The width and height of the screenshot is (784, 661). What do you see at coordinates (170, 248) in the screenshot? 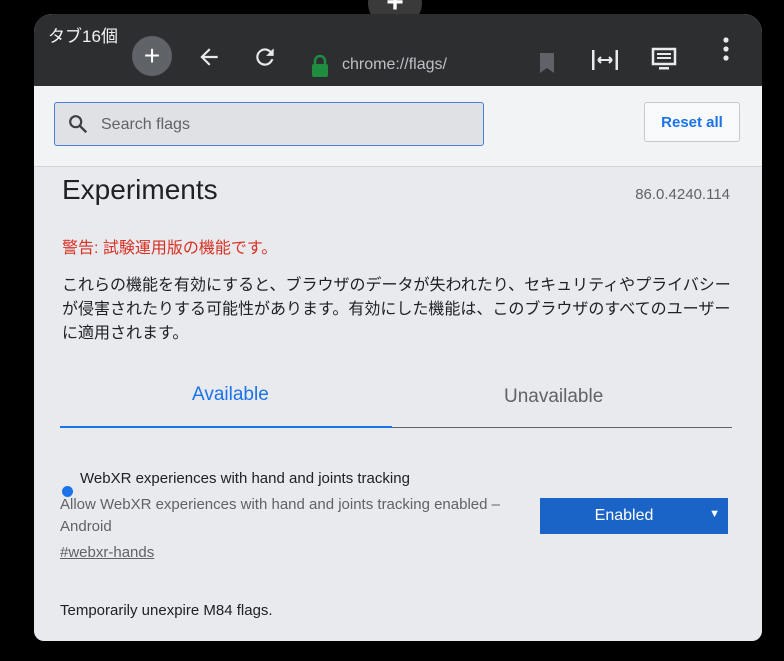
I see `warning-text: 警告: 試験運用版の機能です。` at bounding box center [170, 248].